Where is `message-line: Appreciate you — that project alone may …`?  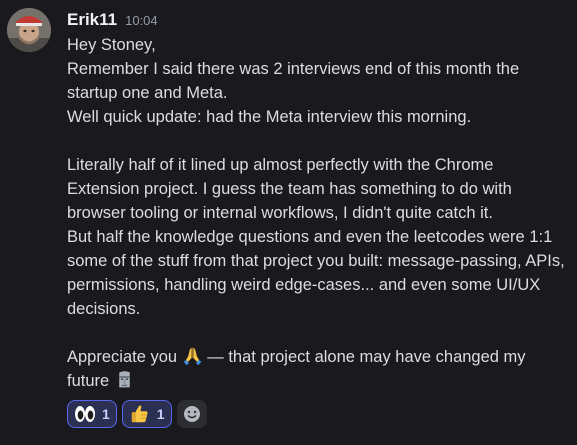 message-line: Appreciate you — that project alone may … is located at coordinates (317, 357).